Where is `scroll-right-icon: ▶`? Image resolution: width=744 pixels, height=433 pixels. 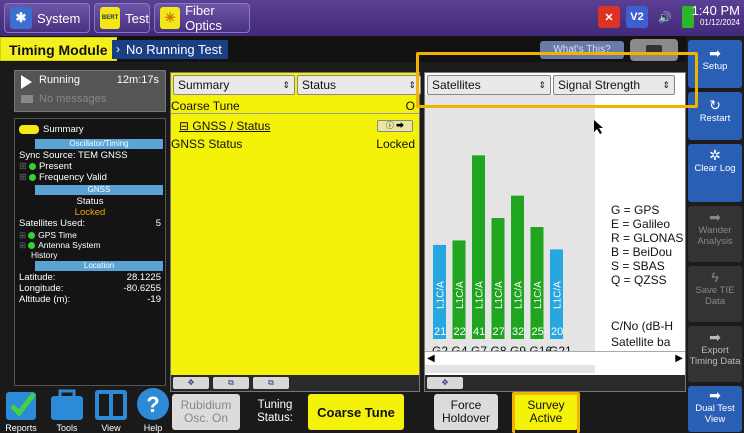 scroll-right-icon: ▶ is located at coordinates (679, 358).